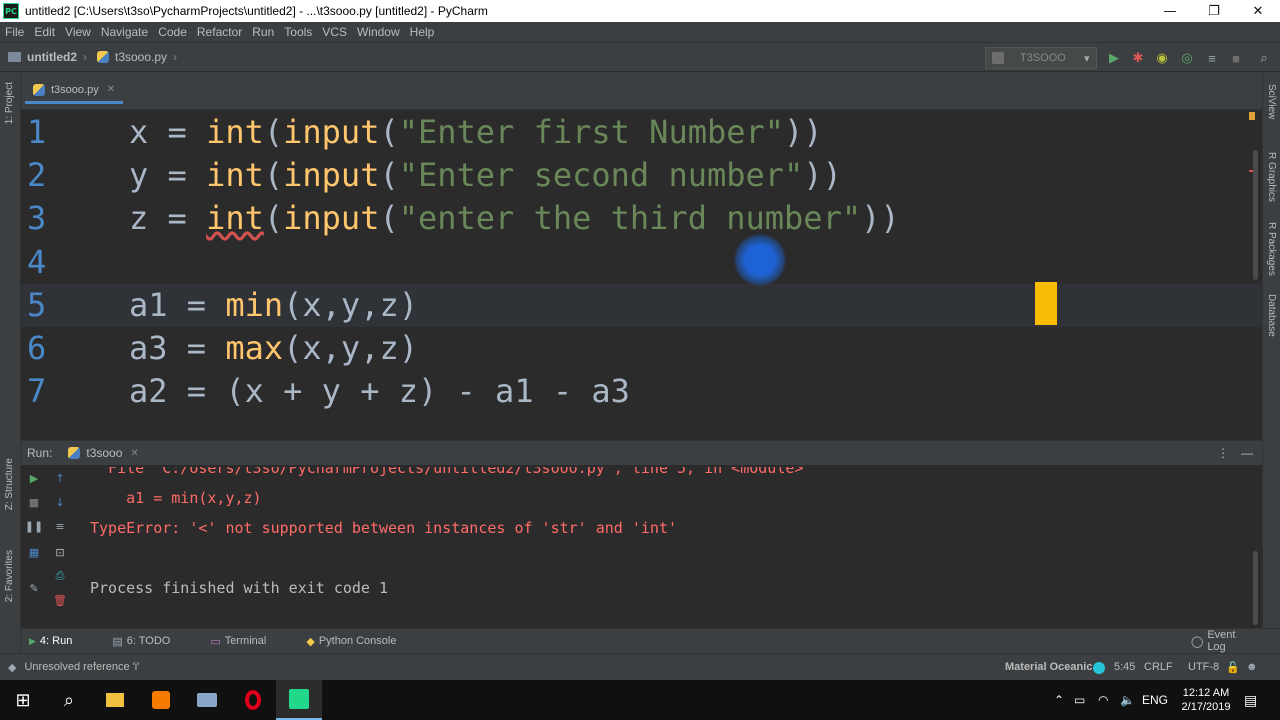 Image resolution: width=1280 pixels, height=720 pixels. Describe the element at coordinates (1138, 58) in the screenshot. I see `debug-icon: ✱` at that location.